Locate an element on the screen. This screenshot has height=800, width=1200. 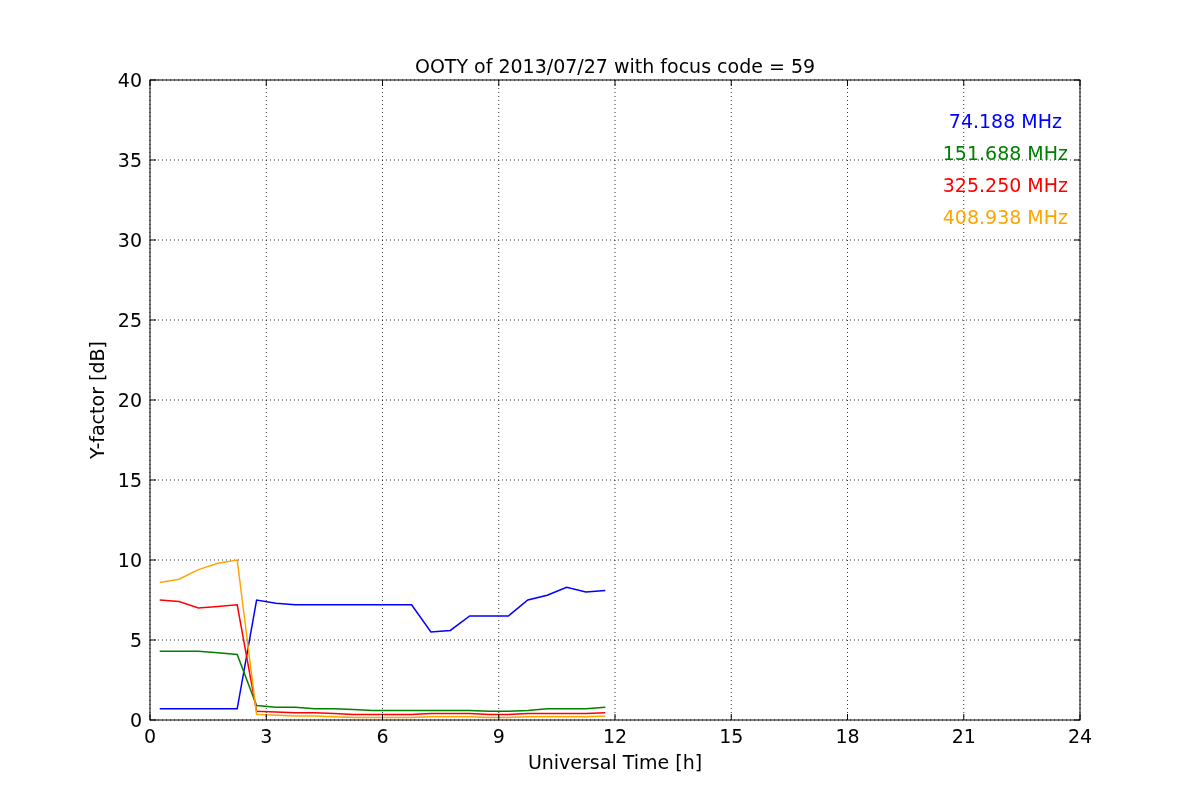
tick-label: 30 is located at coordinates (129, 240).